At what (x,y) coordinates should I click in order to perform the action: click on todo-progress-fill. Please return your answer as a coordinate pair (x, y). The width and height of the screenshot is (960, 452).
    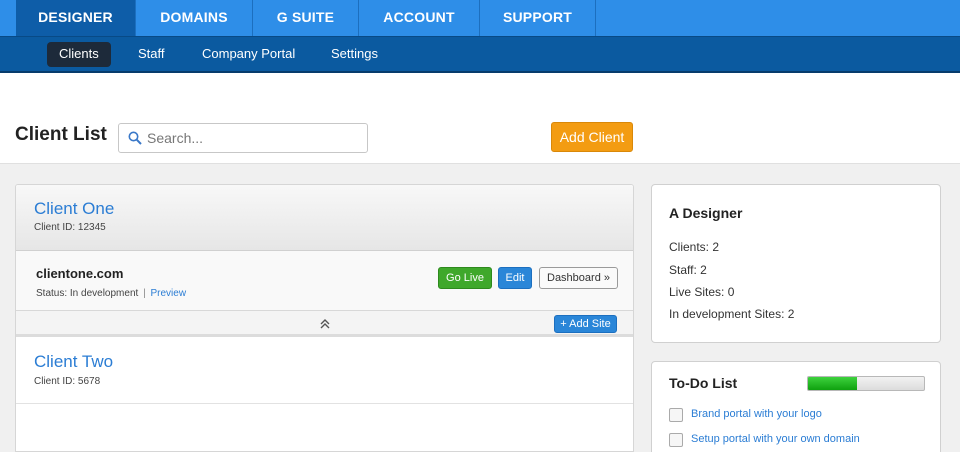
    Looking at the image, I should click on (832, 383).